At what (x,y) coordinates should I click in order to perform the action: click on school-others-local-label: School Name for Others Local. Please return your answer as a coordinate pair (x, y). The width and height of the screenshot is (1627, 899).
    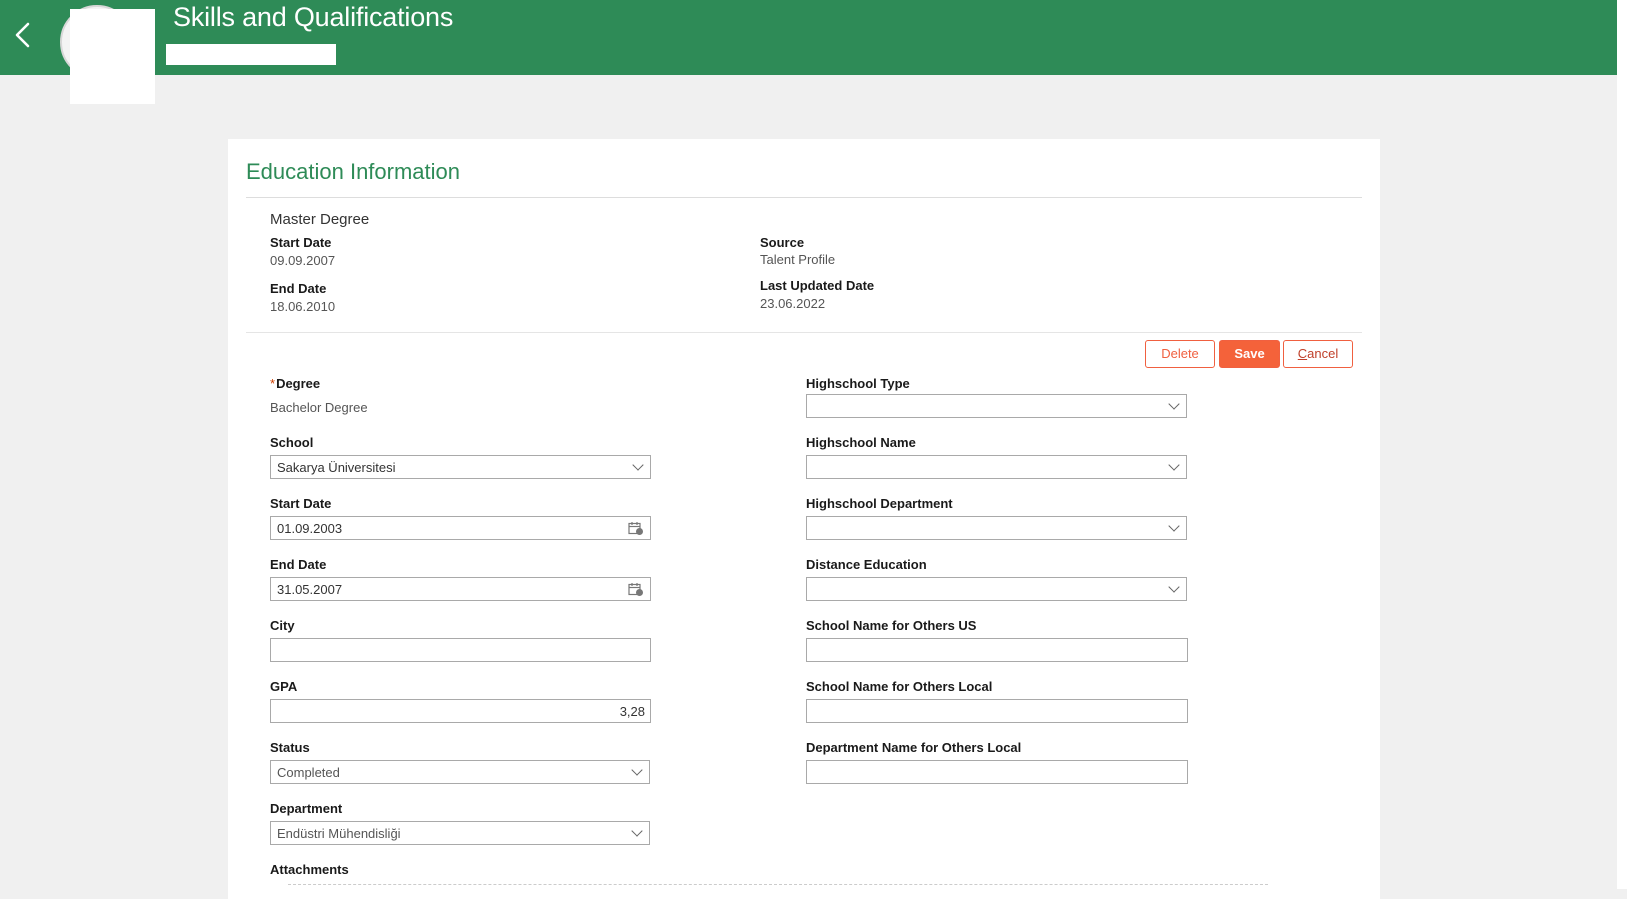
    Looking at the image, I should click on (899, 686).